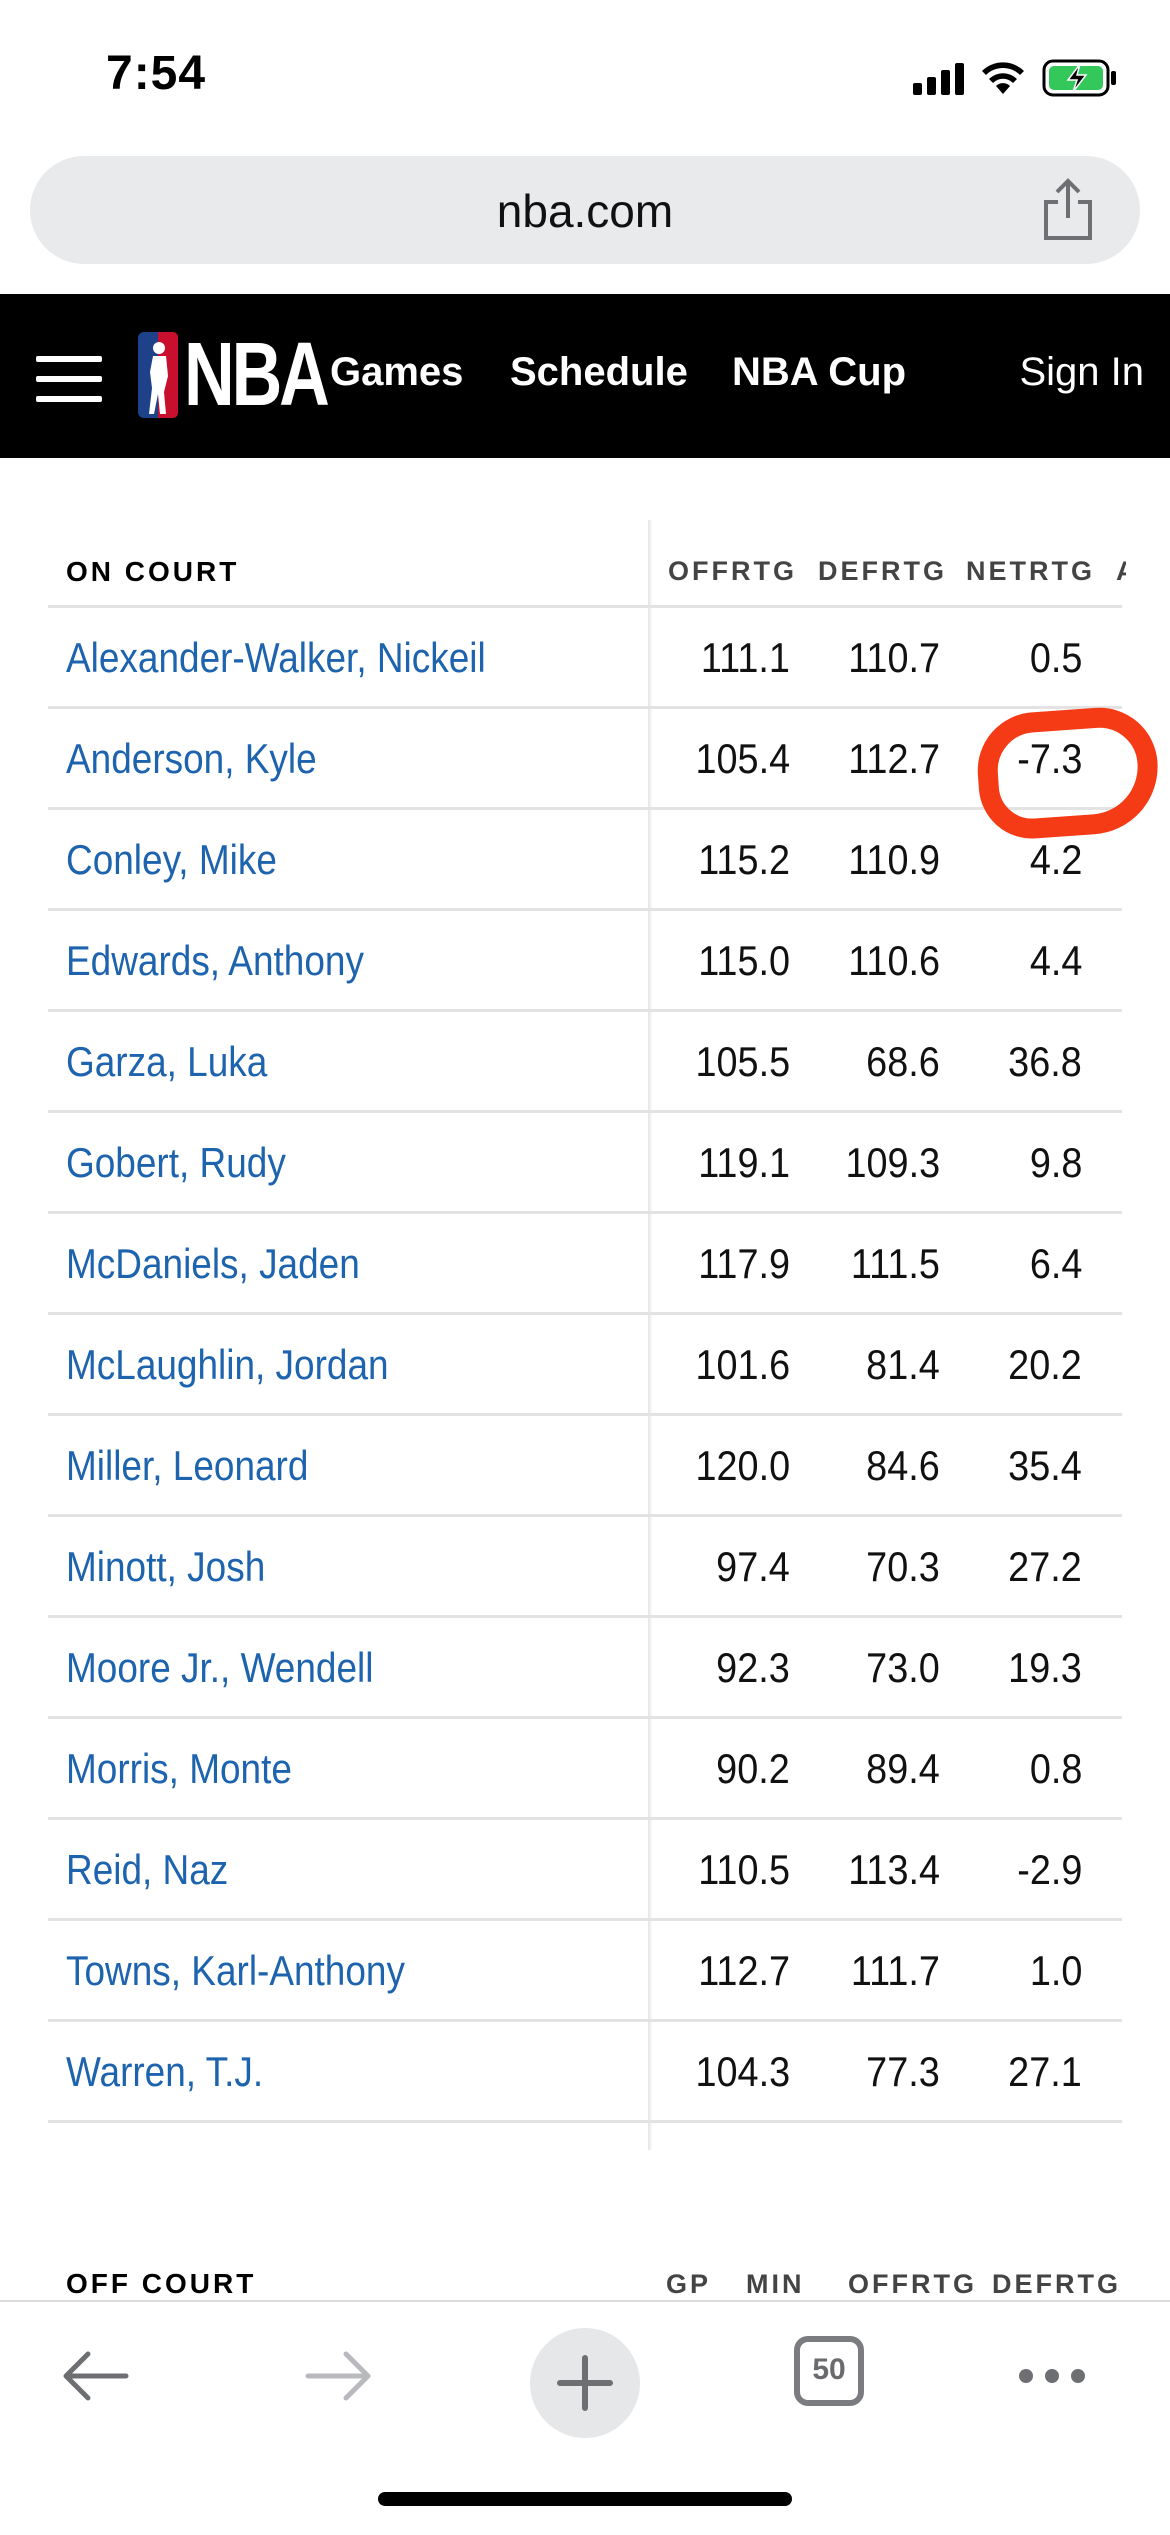  I want to click on table-row: Alexander-Walker, Nickeil 111.1 110.7 0.5, so click(585, 658).